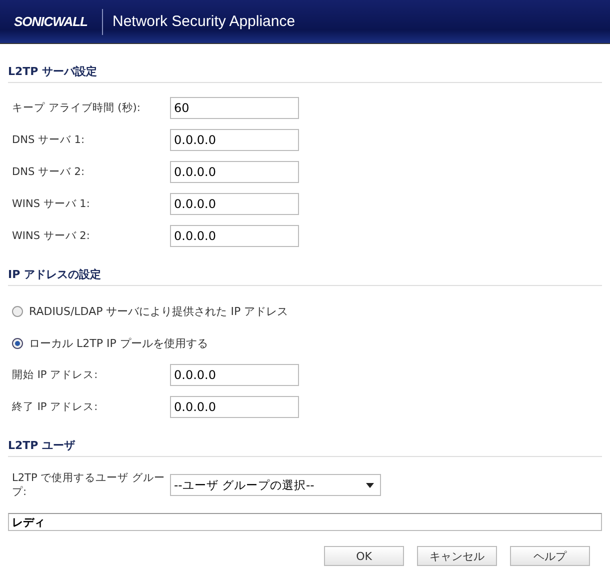  Describe the element at coordinates (51, 204) in the screenshot. I see `field-label: WINS サーバ 1:` at that location.